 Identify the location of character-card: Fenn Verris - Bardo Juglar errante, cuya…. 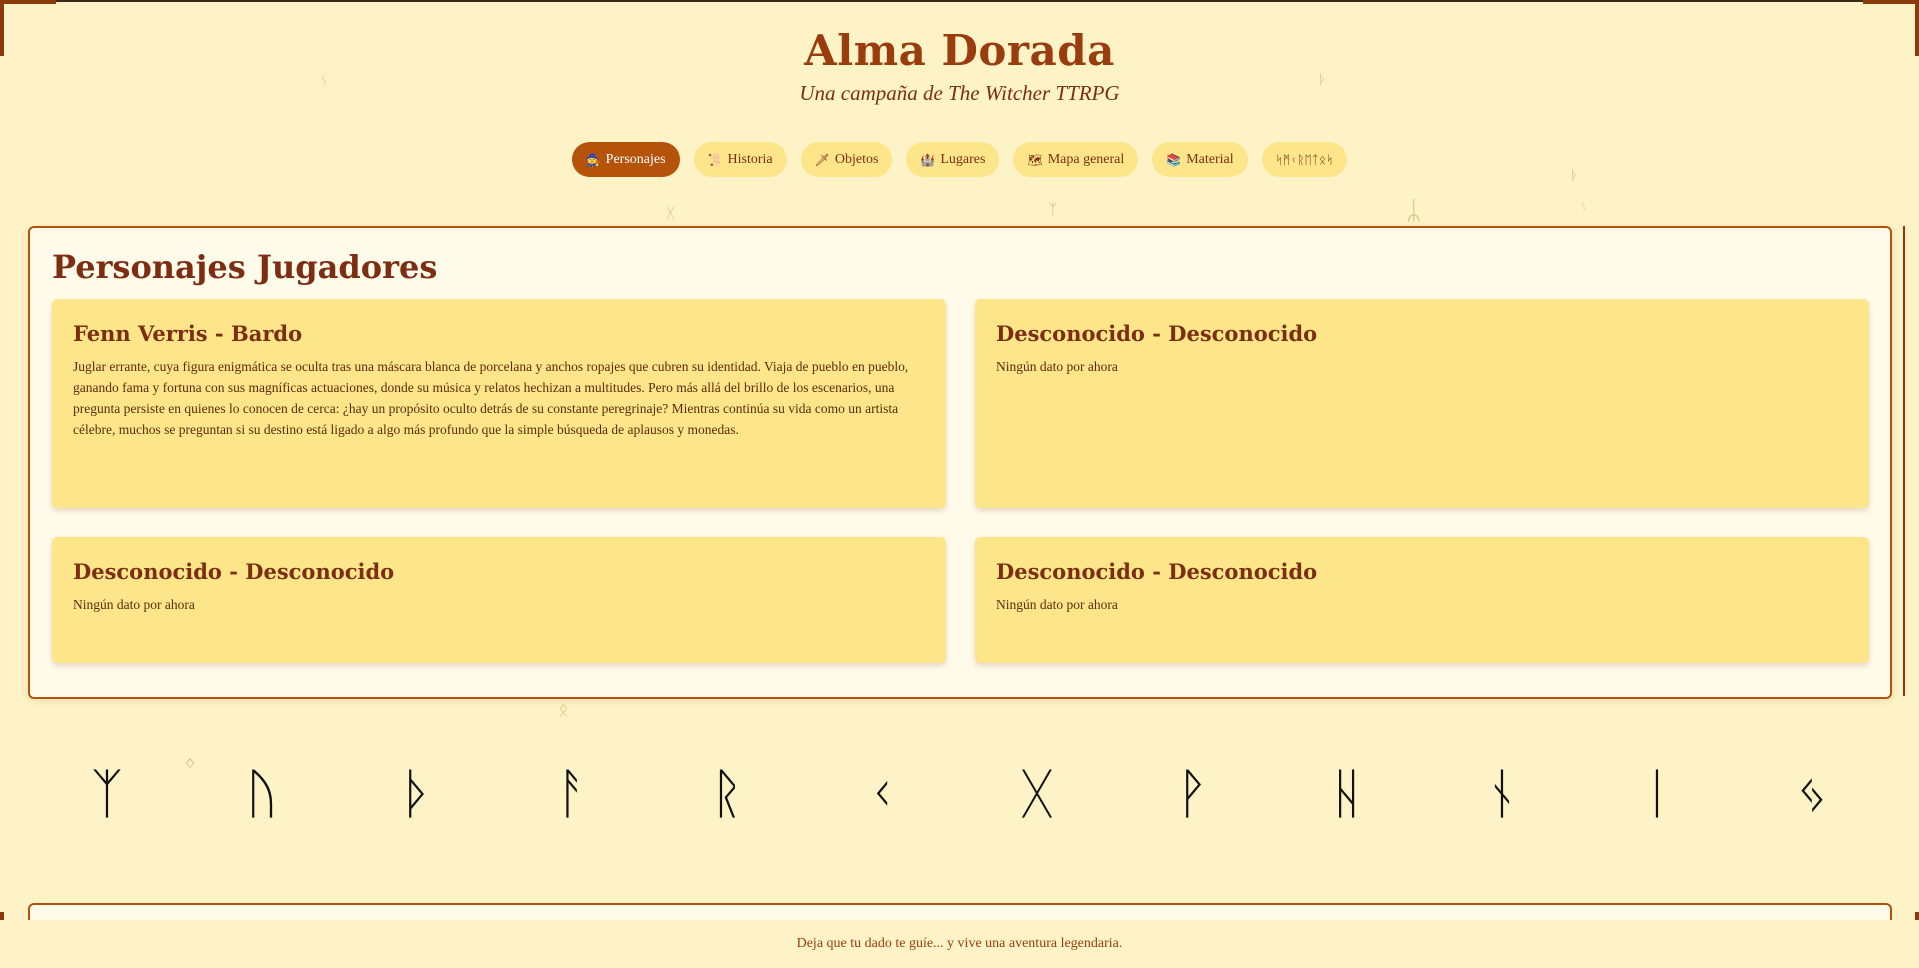
(499, 403).